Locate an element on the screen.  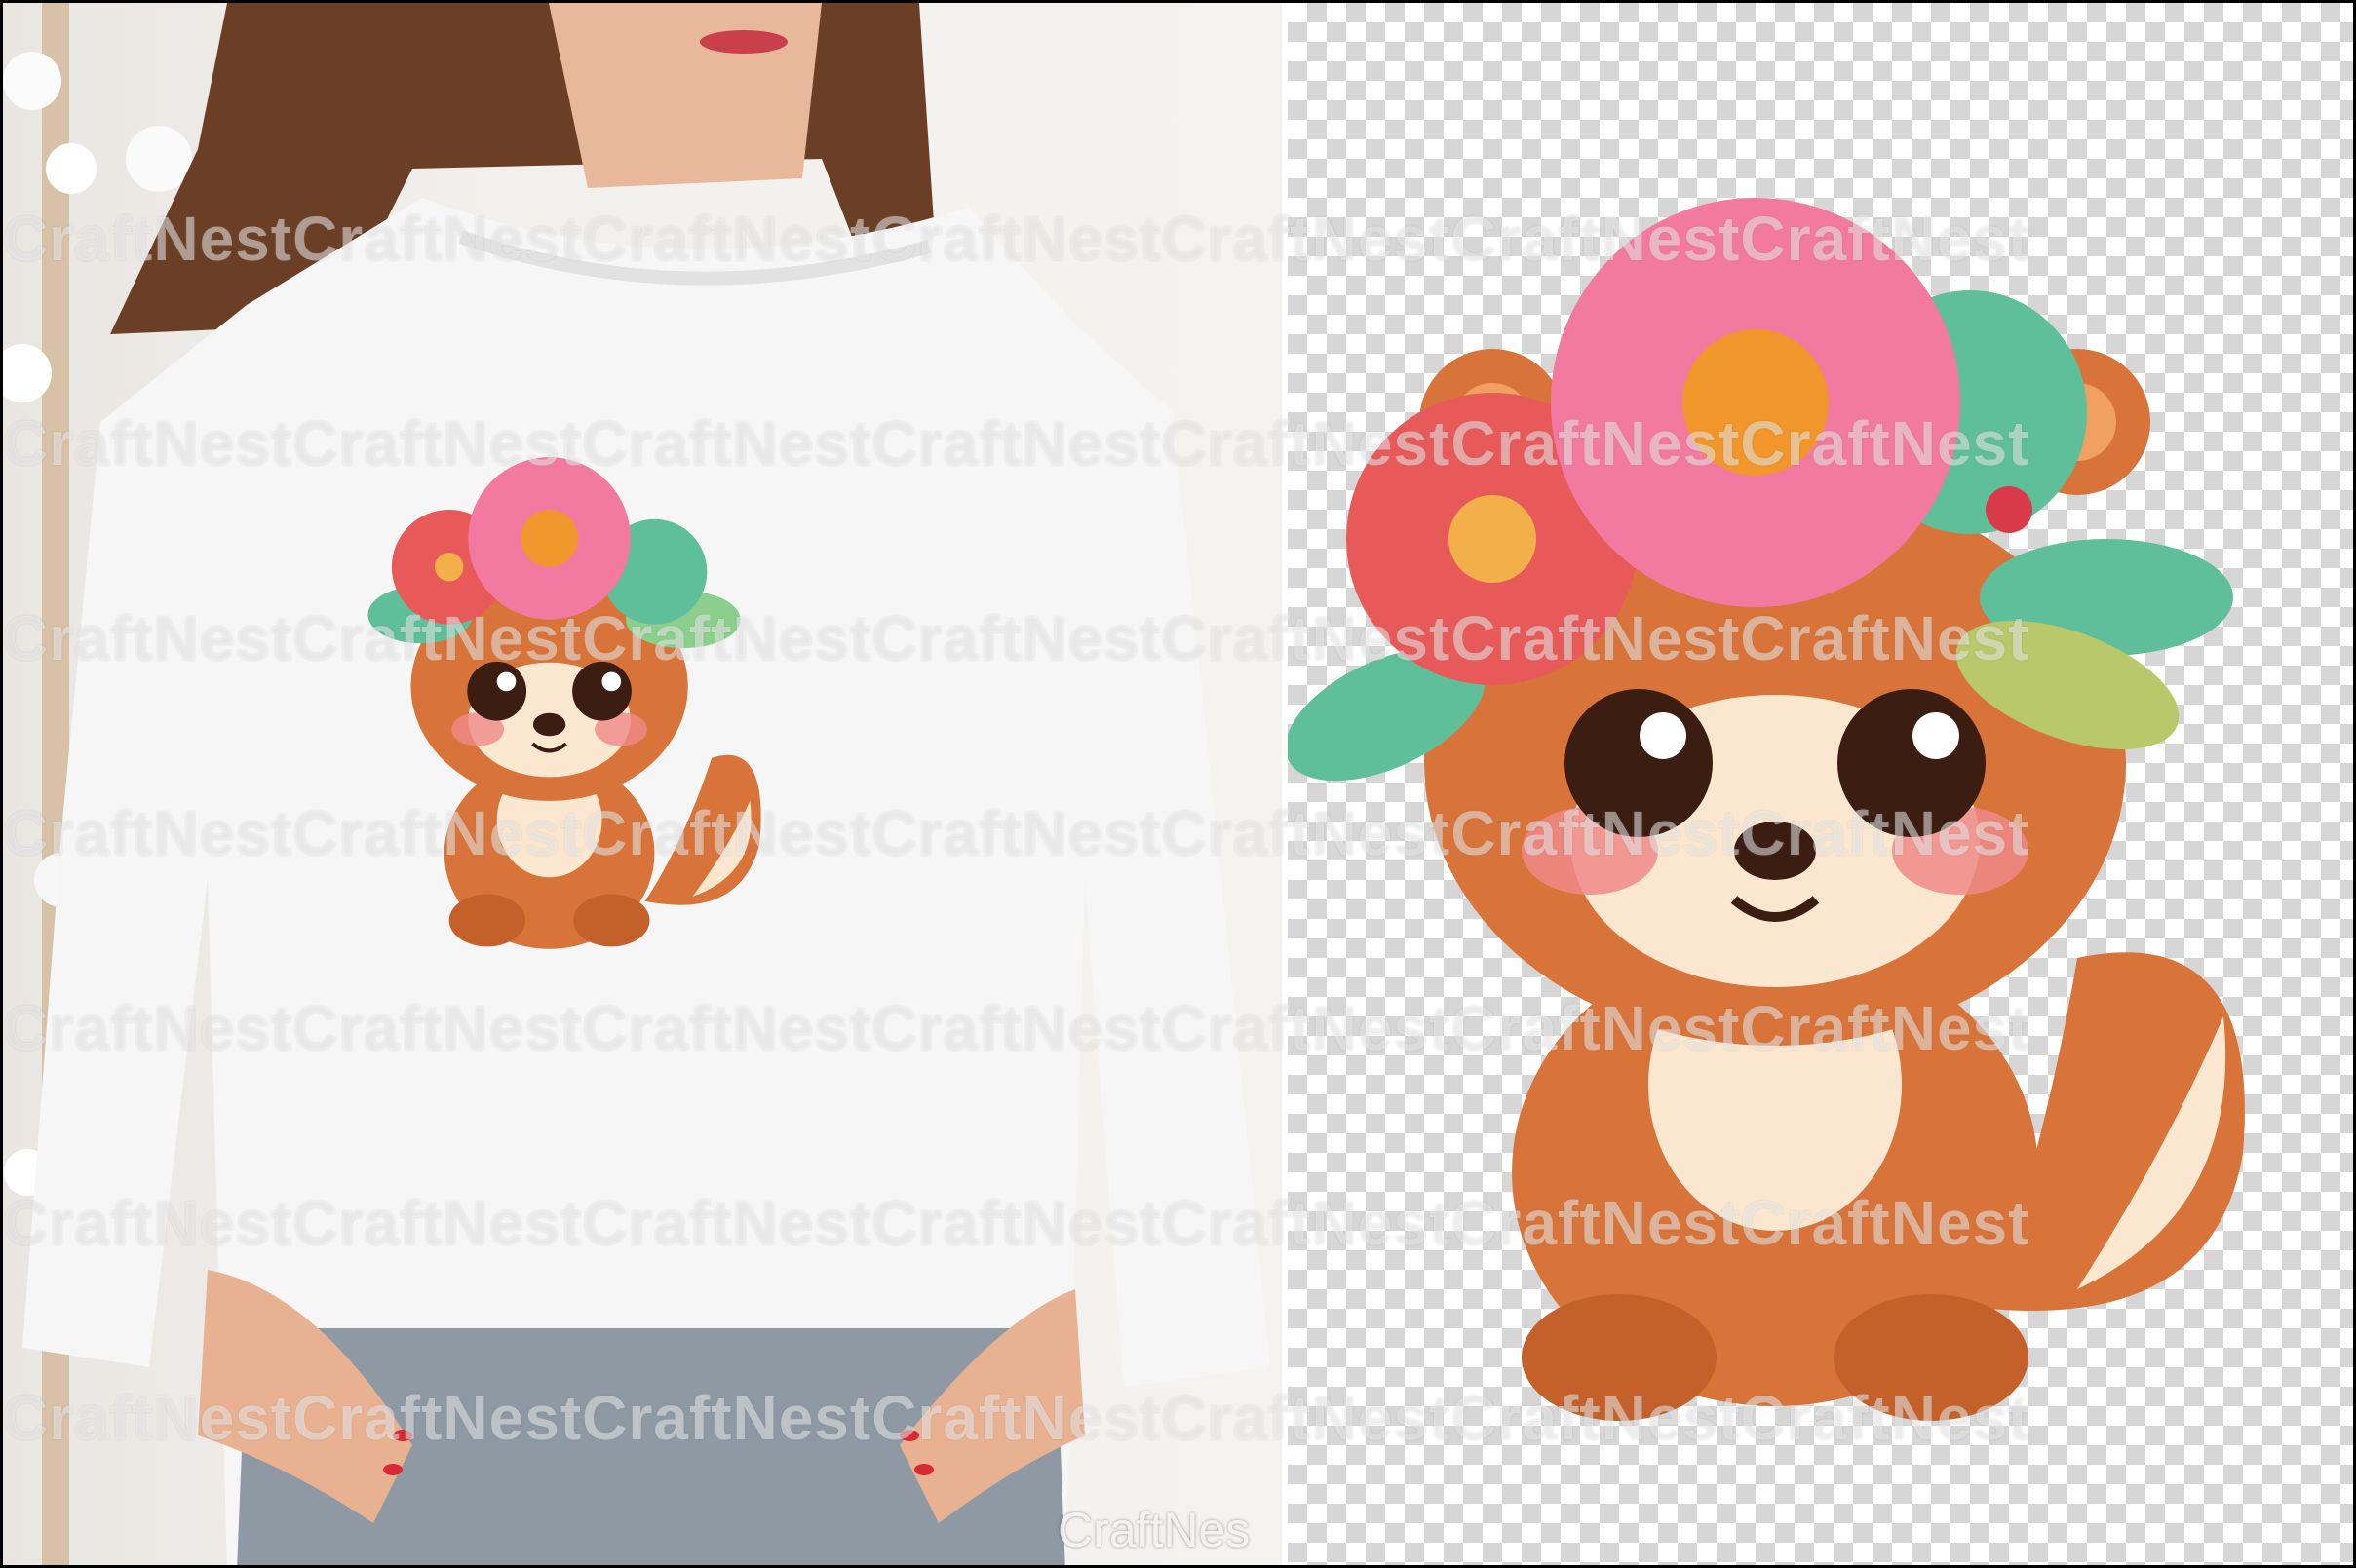
watermark-corner: CraftNes is located at coordinates (1155, 1530).